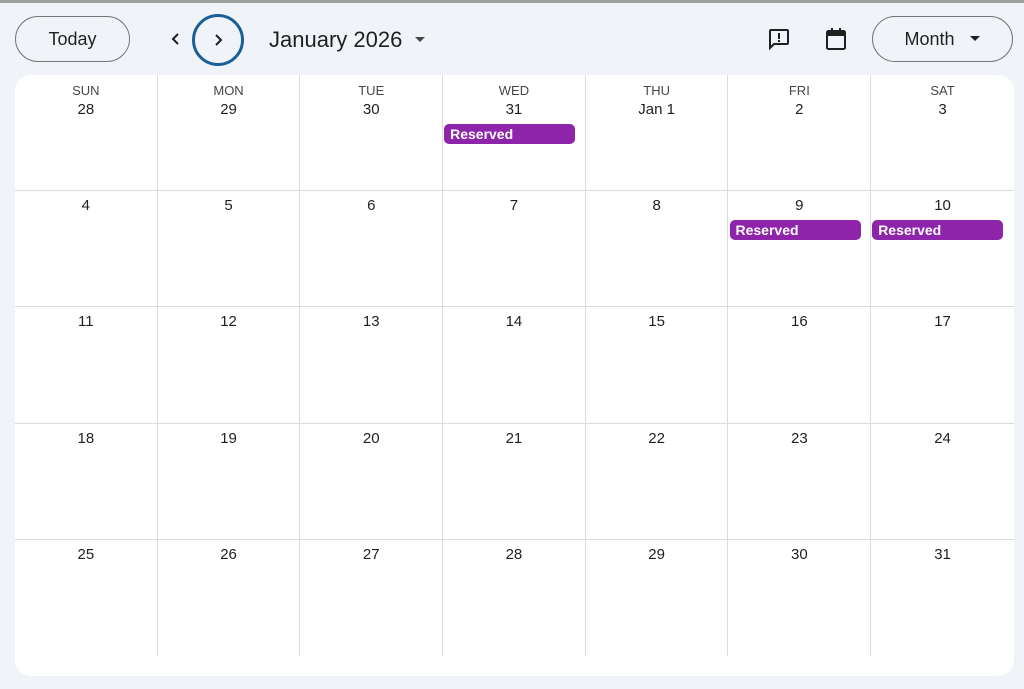  Describe the element at coordinates (229, 249) in the screenshot. I see `day-cell: 5` at that location.